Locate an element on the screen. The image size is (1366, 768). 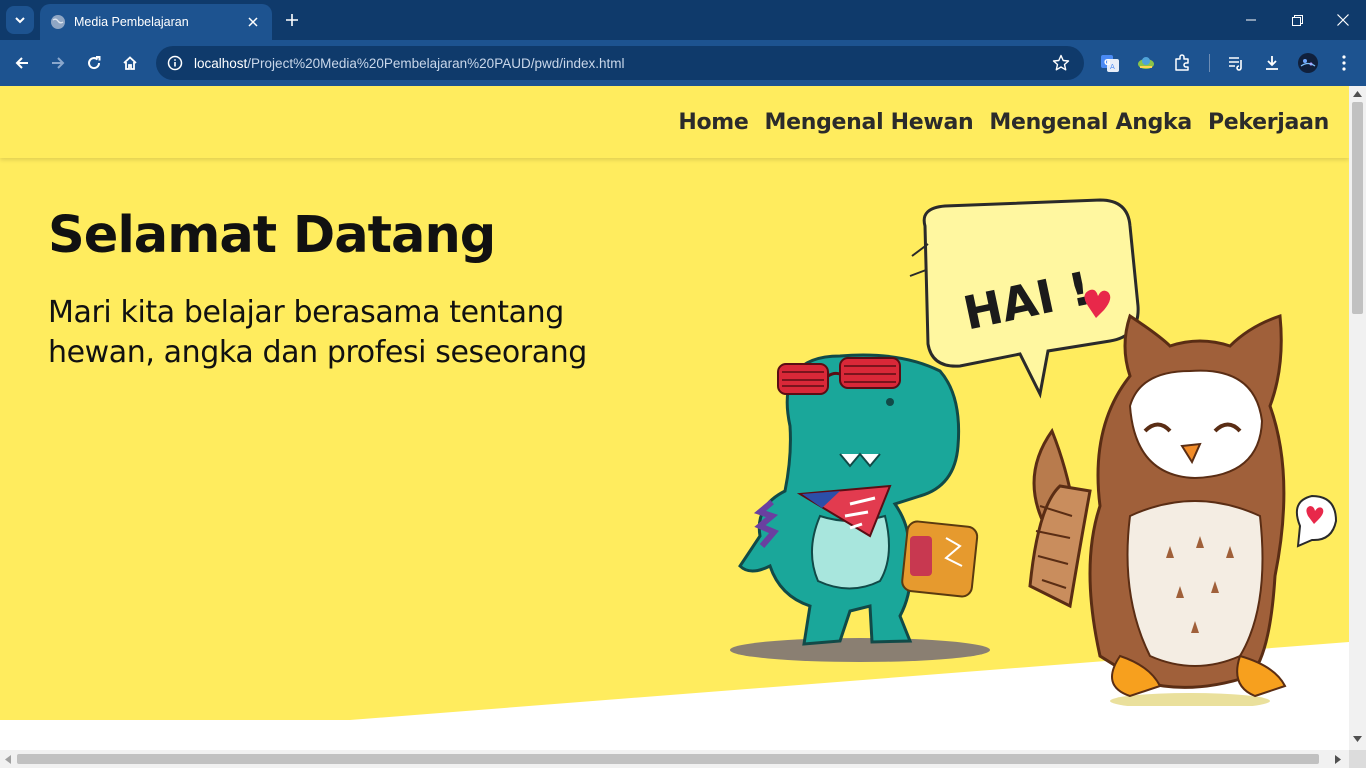
home-icon is located at coordinates (130, 63).